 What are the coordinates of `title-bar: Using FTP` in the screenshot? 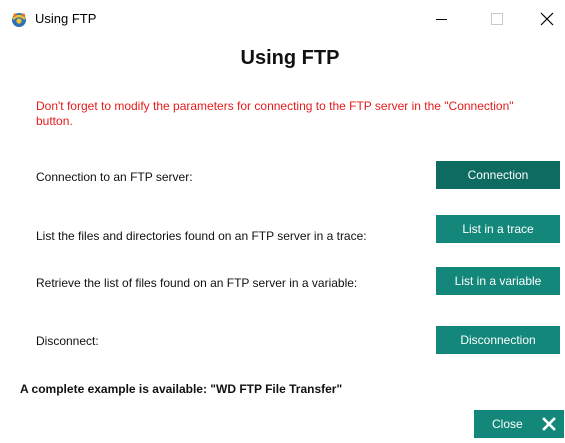 It's located at (282, 19).